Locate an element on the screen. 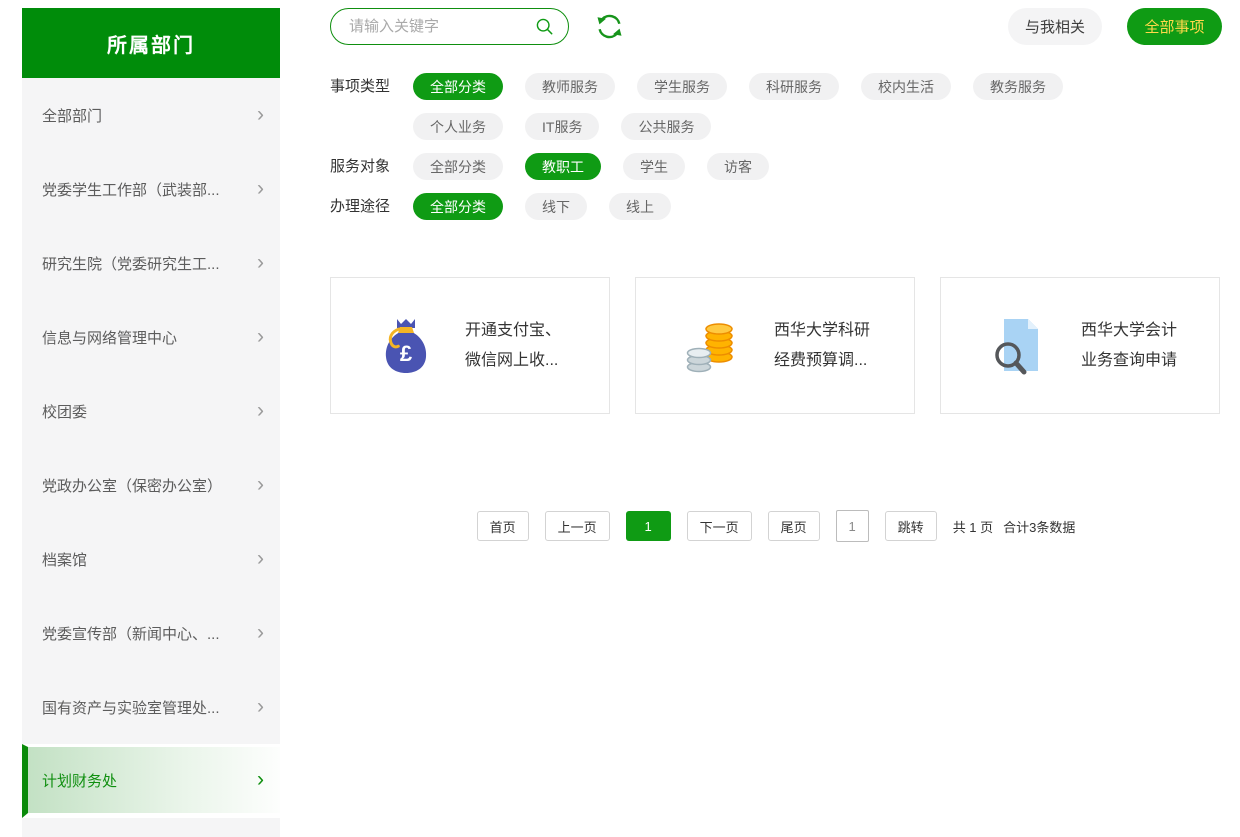 This screenshot has width=1240, height=837. sidebar-item-finance-office: 计划财务处 › is located at coordinates (151, 781).